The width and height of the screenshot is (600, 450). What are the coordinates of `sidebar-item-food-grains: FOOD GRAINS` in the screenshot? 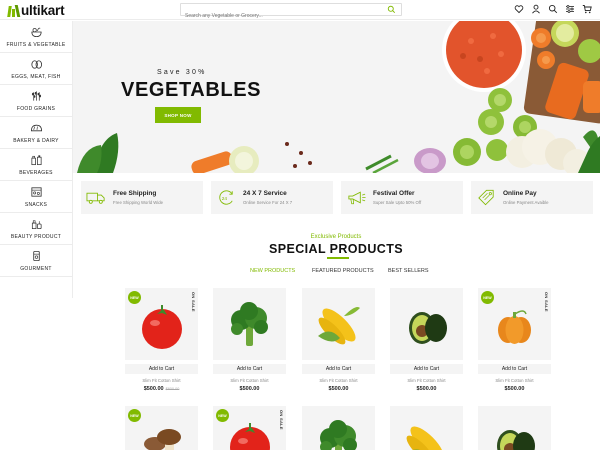 It's located at (36, 101).